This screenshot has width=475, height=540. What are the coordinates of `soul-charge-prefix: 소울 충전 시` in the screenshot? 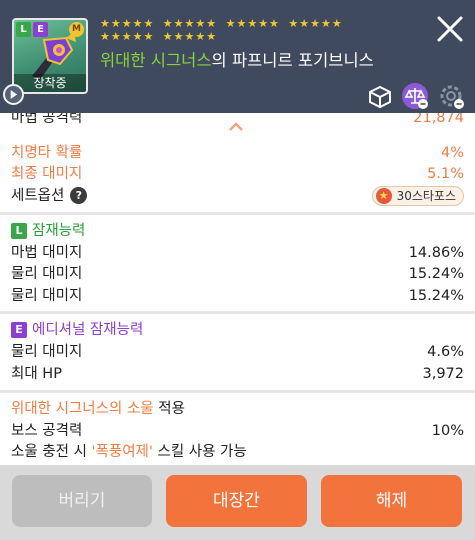 It's located at (51, 452).